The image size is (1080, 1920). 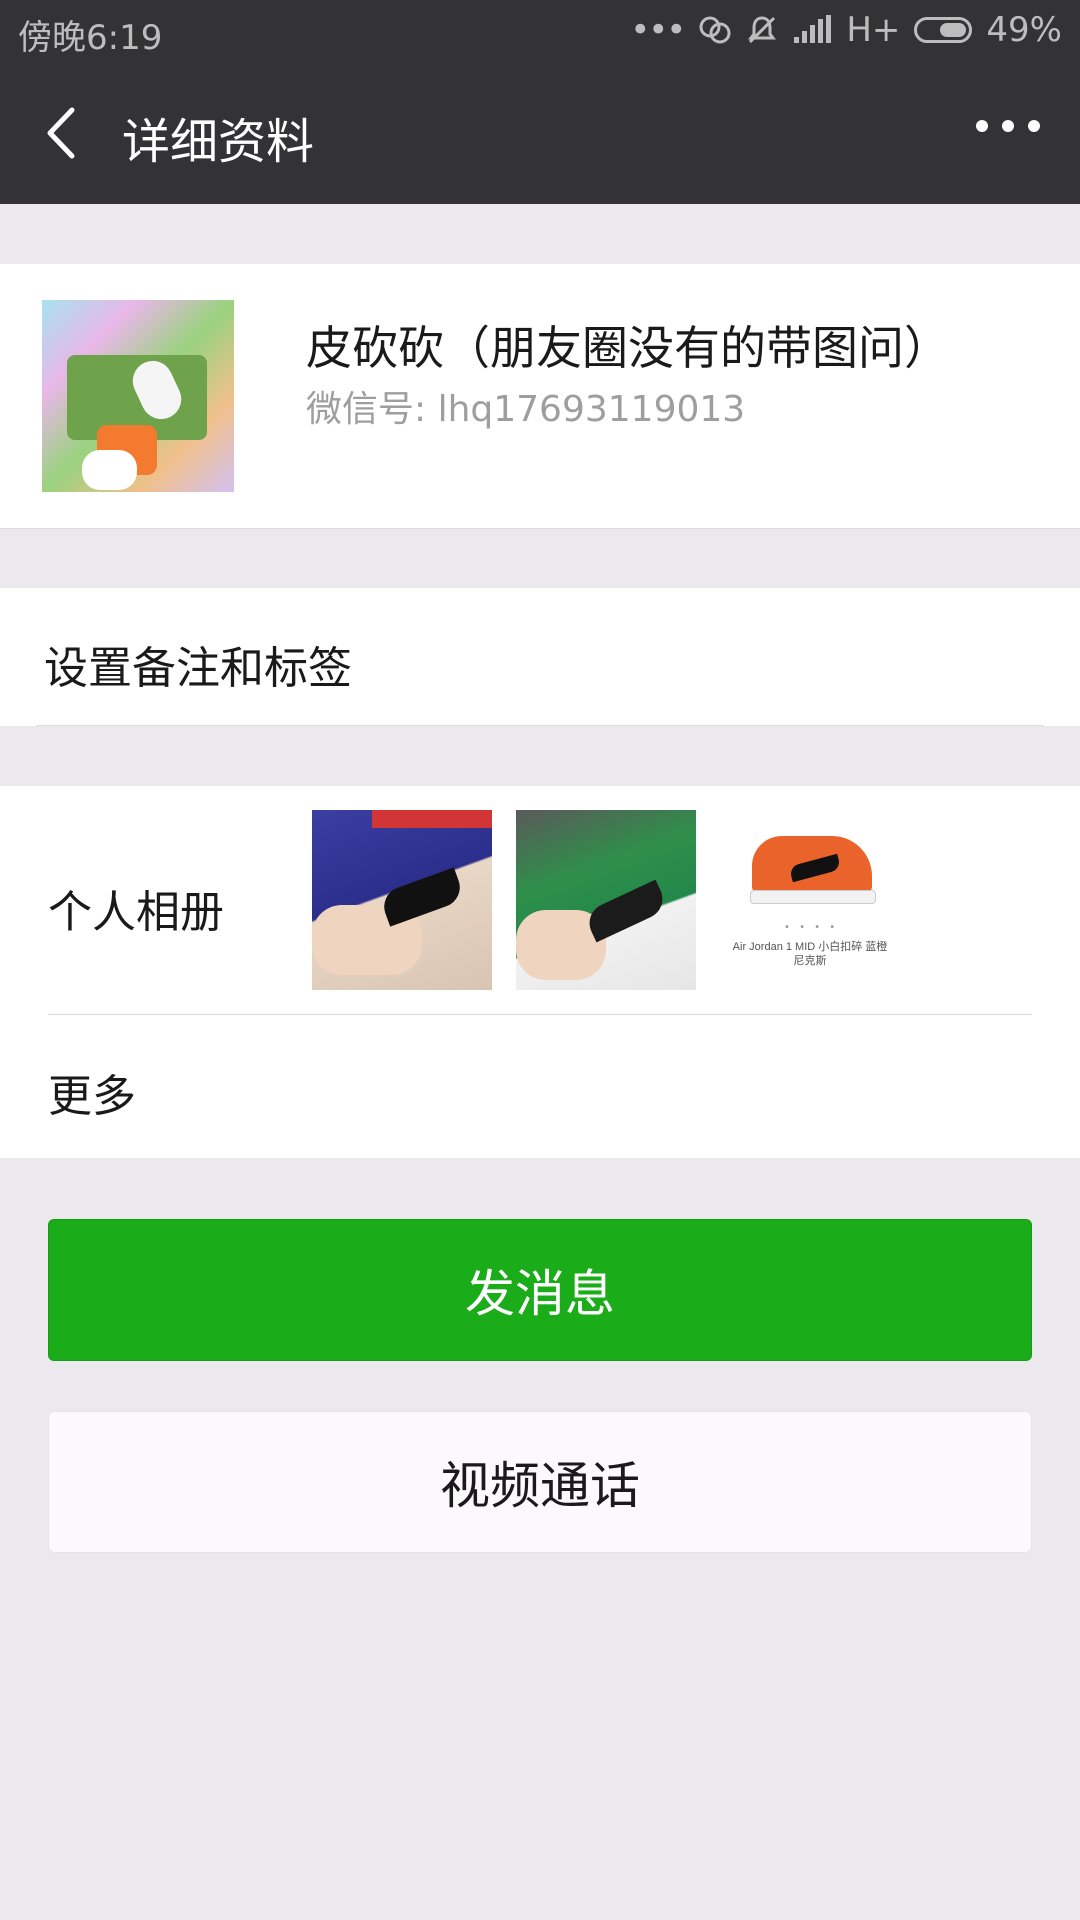 I want to click on send-message-button: 发消息, so click(x=540, y=1290).